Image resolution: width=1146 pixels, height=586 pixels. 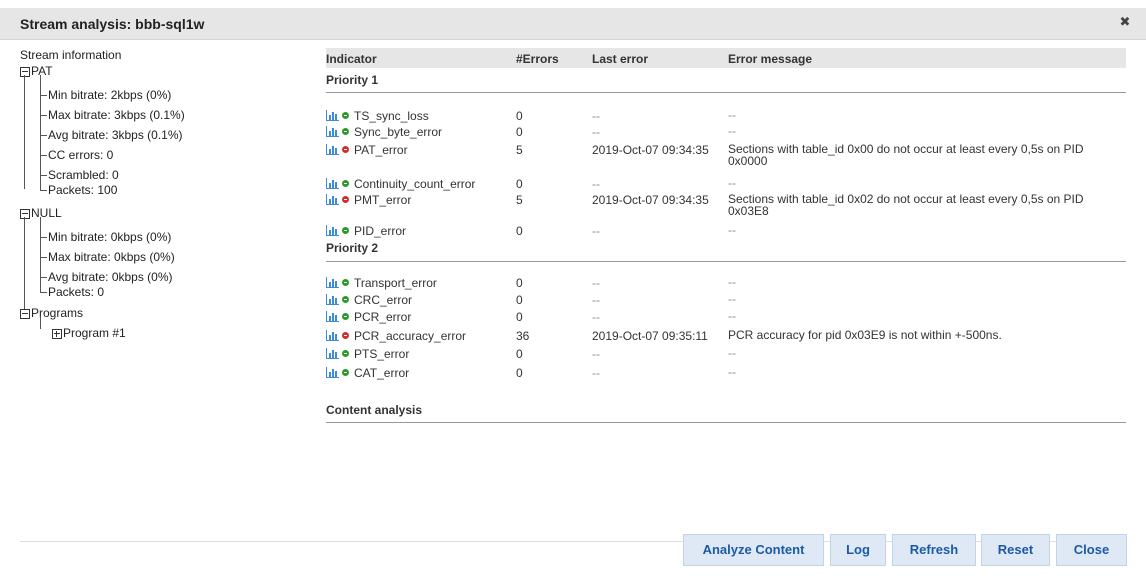 I want to click on tree-leaf: CC errors: 0, so click(x=81, y=155).